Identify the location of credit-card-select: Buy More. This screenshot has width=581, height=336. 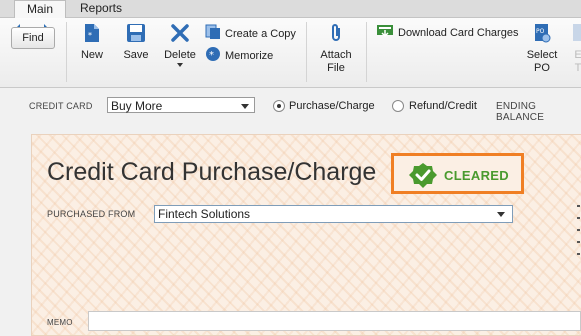
(181, 105).